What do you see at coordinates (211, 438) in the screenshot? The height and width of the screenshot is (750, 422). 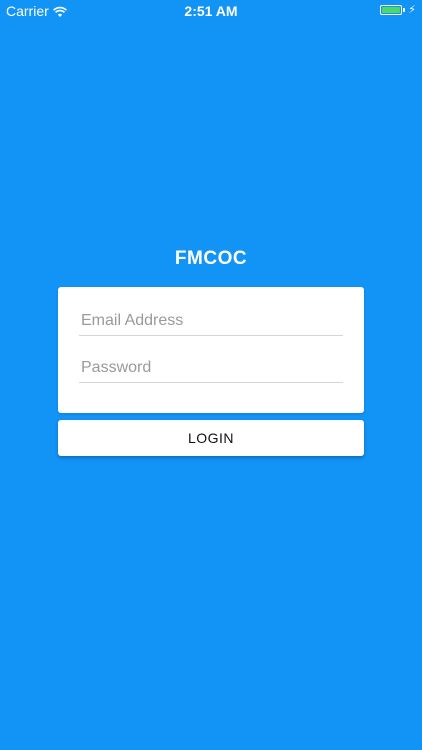 I see `login-button: LOGIN` at bounding box center [211, 438].